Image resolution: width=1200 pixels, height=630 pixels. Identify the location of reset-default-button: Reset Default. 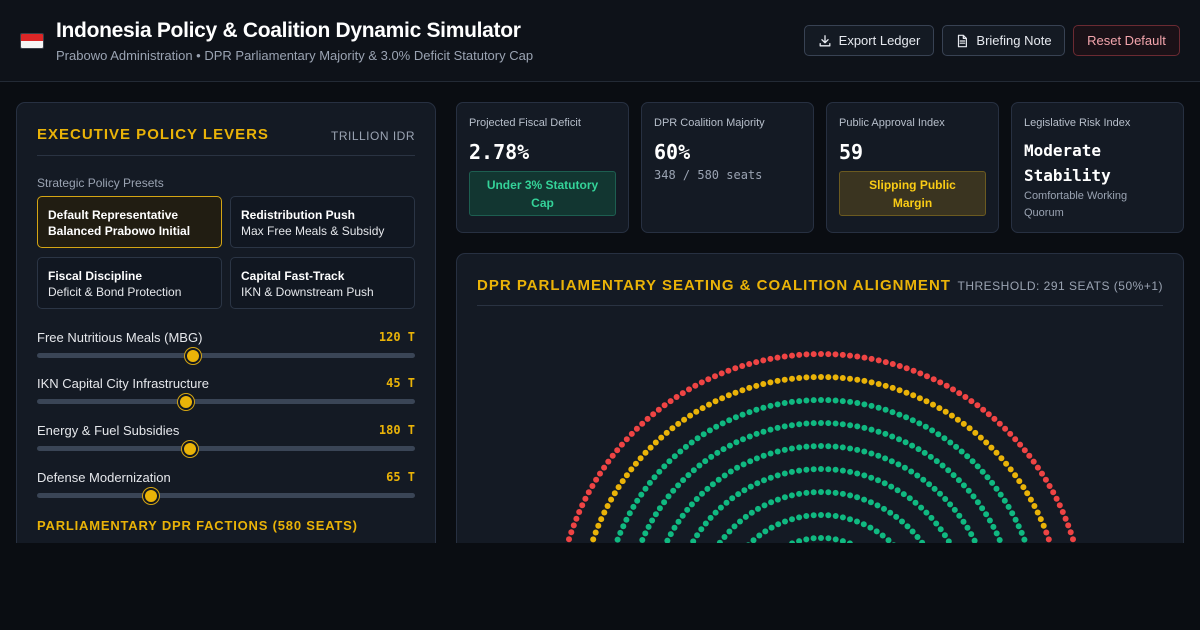
(1126, 40).